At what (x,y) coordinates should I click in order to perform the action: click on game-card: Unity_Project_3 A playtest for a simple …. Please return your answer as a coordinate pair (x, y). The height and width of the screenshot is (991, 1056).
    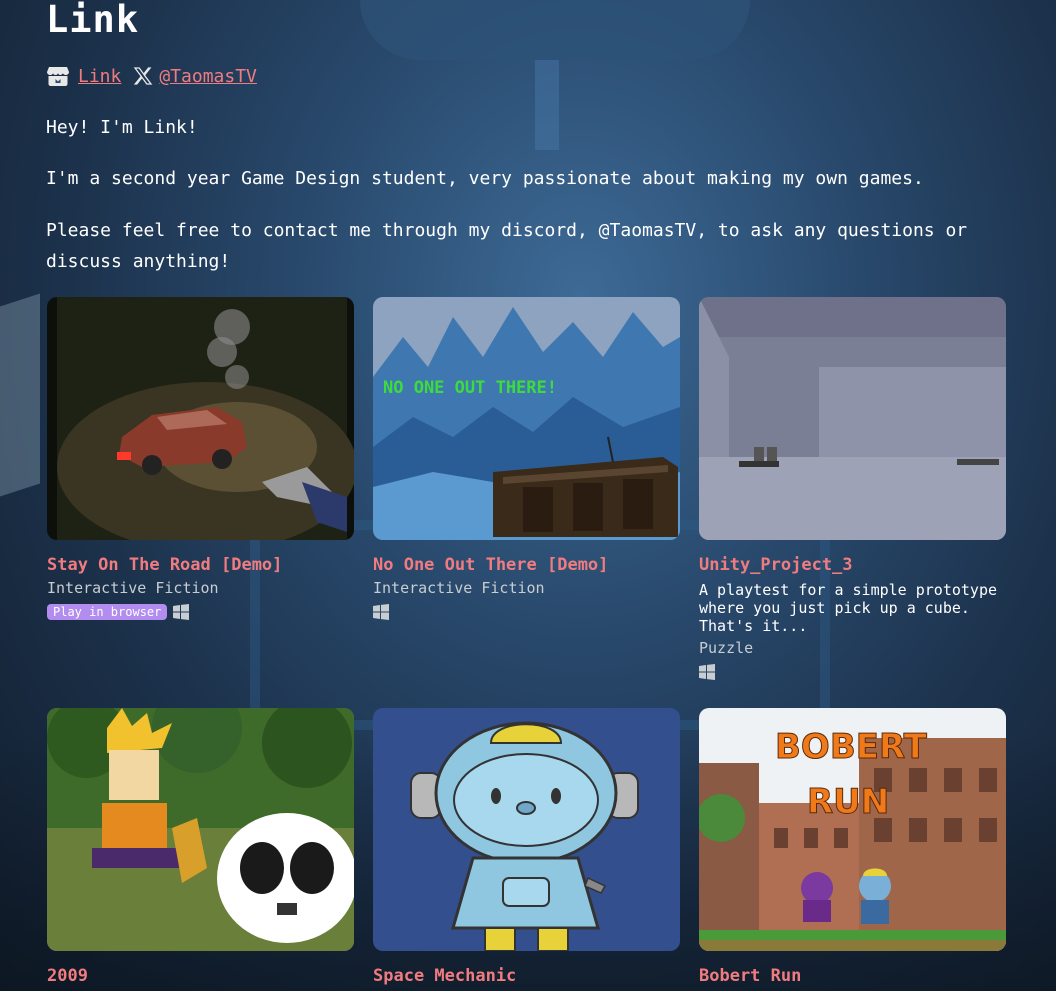
    Looking at the image, I should click on (852, 489).